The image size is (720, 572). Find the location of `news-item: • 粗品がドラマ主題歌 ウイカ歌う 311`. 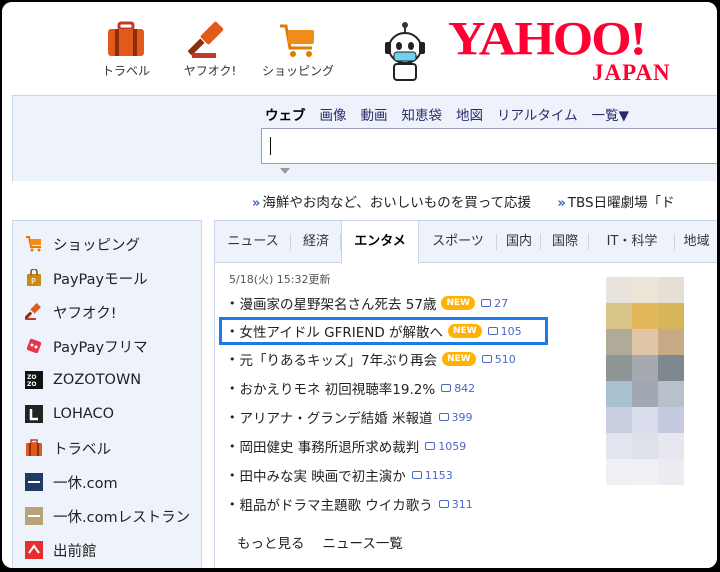

news-item: • 粗品がドラマ主題歌 ウイカ歌う 311 is located at coordinates (351, 504).